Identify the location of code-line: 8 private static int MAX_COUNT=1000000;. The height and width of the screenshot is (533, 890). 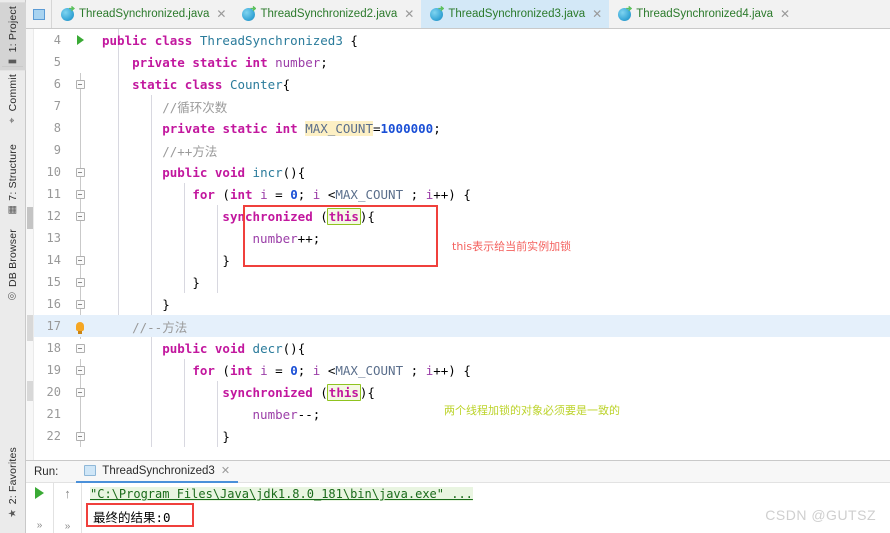
(462, 128).